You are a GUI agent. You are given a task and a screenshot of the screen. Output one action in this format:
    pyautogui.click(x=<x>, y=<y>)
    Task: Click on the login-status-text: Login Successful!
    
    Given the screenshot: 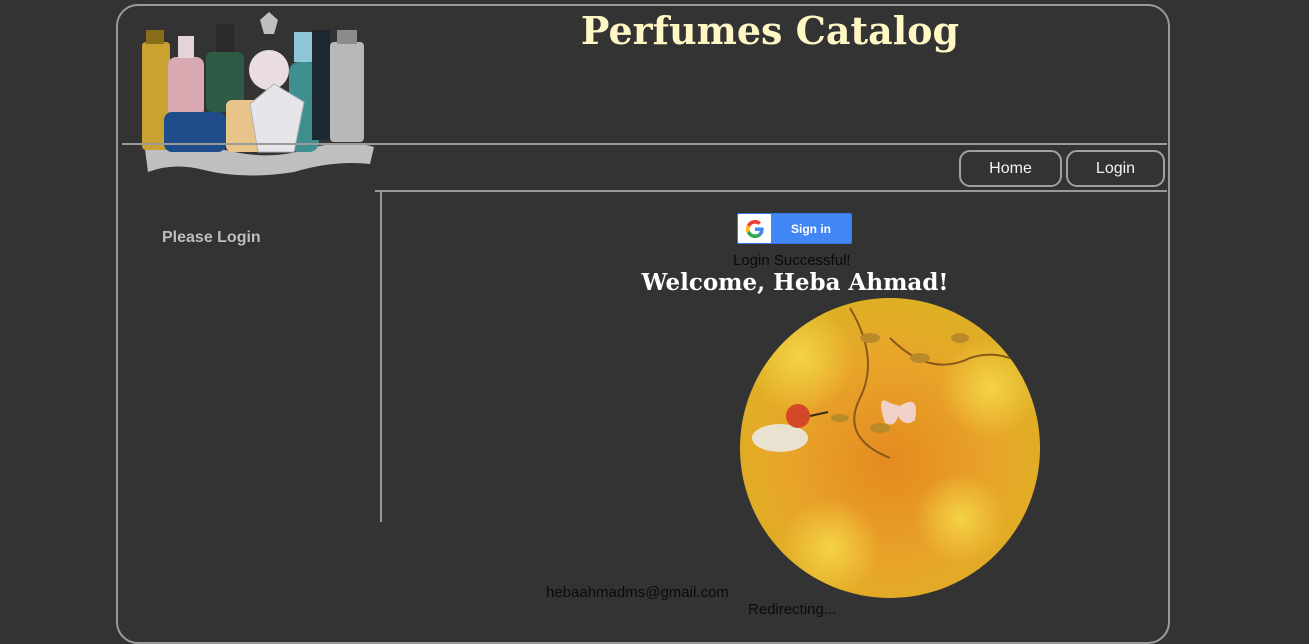 What is the action you would take?
    pyautogui.click(x=792, y=260)
    